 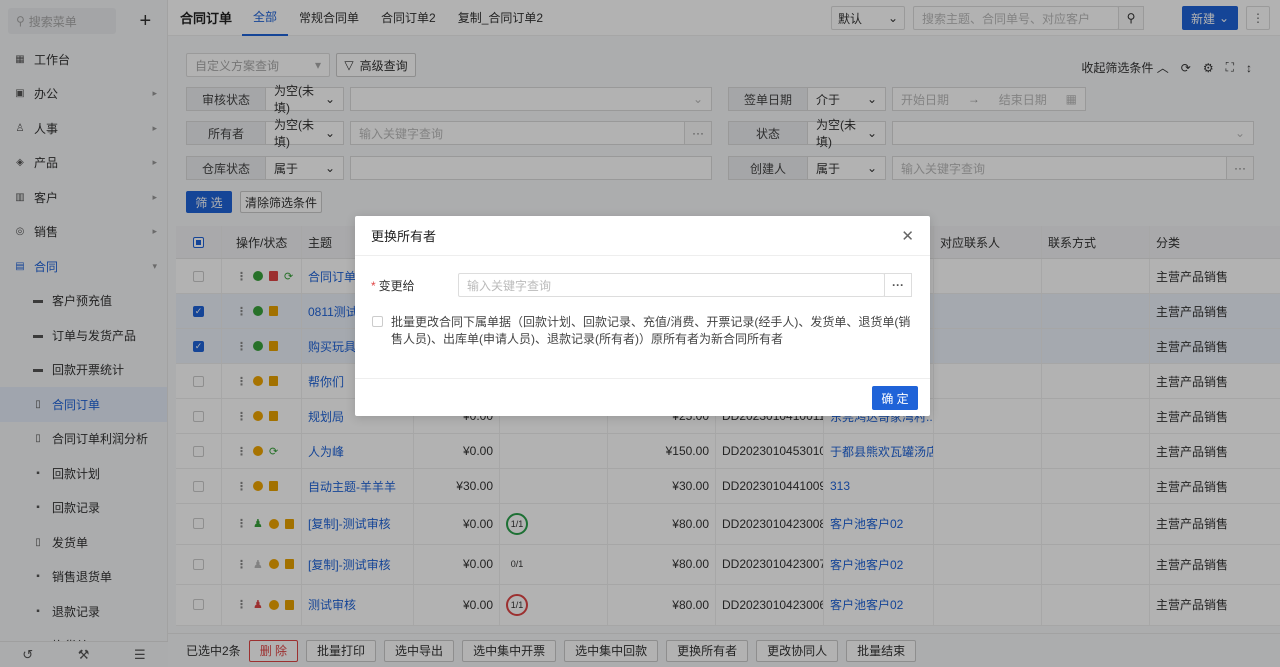 I want to click on change-to-field: * 变更给 输入关键字查询 ···, so click(x=641, y=285).